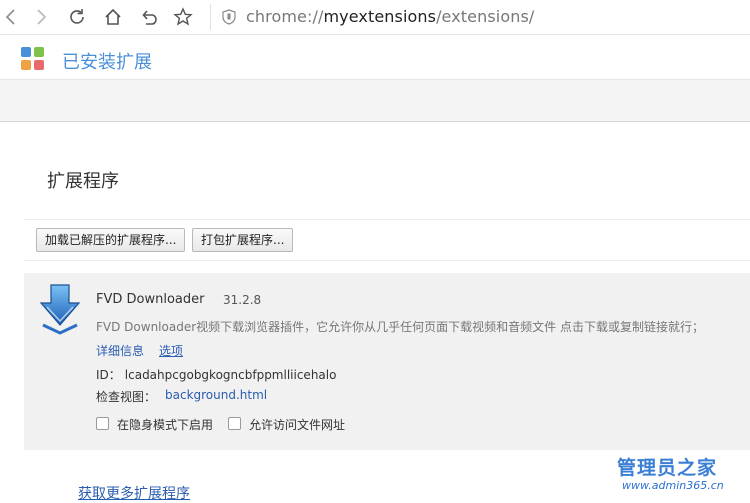 This screenshot has width=750, height=503. I want to click on extension-name: FVD Downloader, so click(150, 299).